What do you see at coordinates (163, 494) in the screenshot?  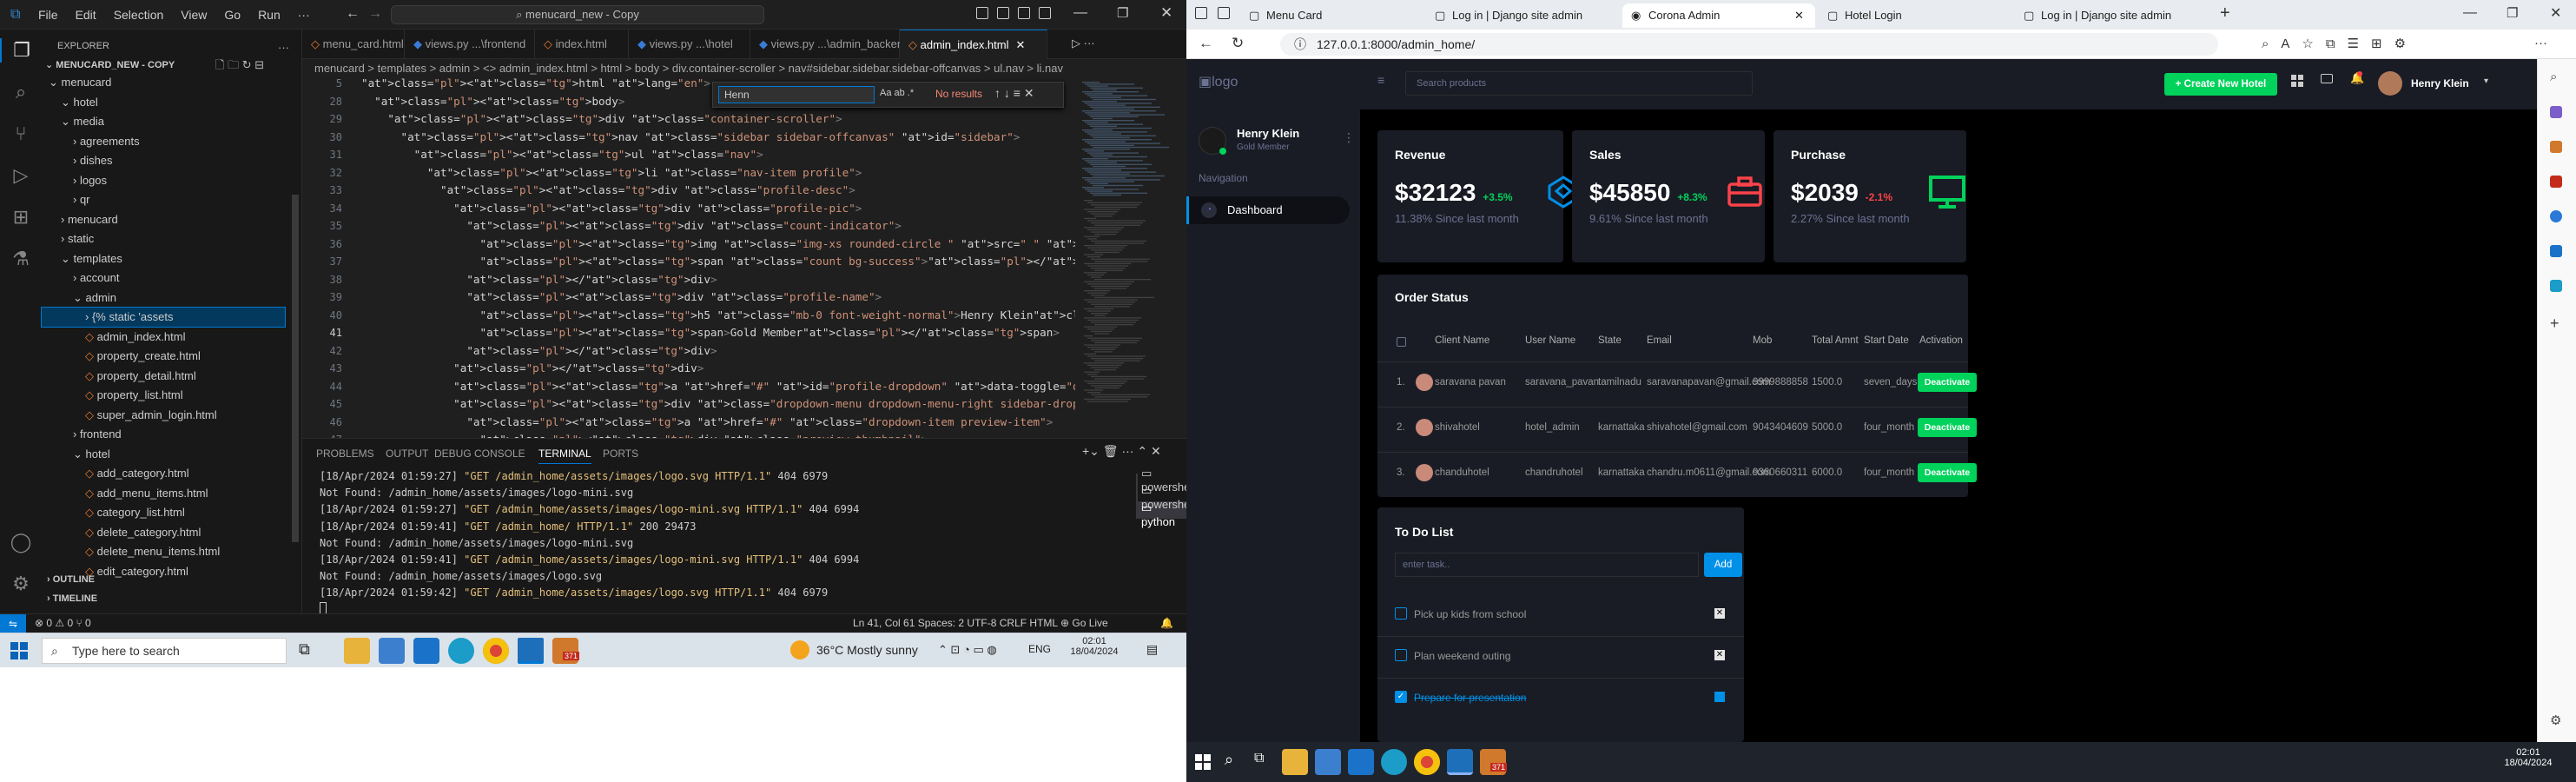 I see `tree-file: ◇ add_menu_items.html` at bounding box center [163, 494].